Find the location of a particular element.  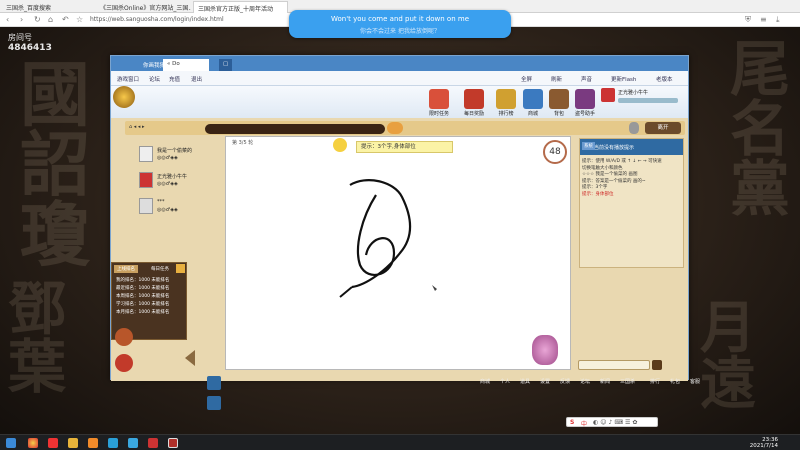

header-label: 商城 is located at coordinates (532, 114).